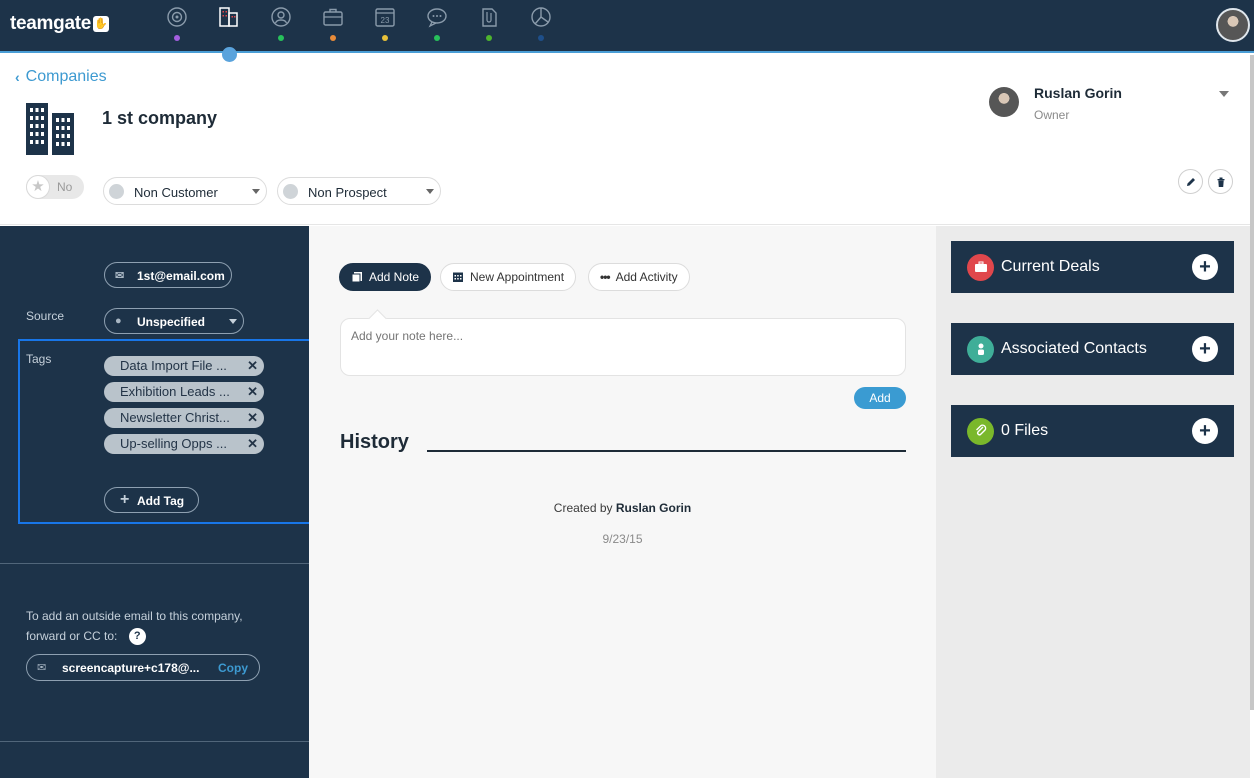  I want to click on tag-chip: Up-selling Opps ... ✕, so click(184, 444).